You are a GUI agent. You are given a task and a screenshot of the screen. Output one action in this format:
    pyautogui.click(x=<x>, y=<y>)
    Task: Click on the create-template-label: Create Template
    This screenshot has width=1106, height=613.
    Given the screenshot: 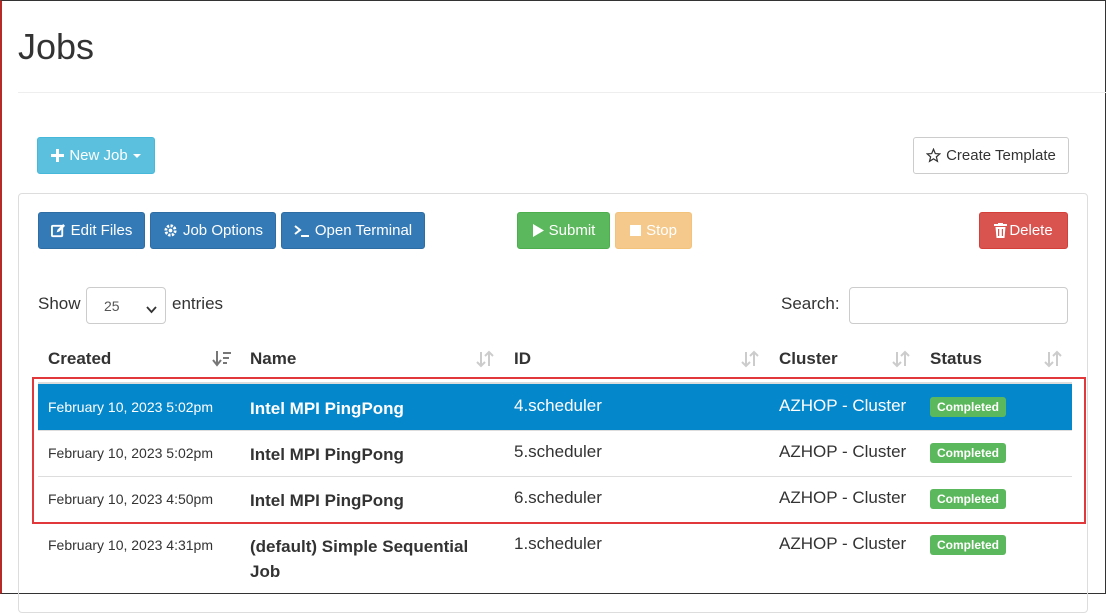 What is the action you would take?
    pyautogui.click(x=1001, y=155)
    